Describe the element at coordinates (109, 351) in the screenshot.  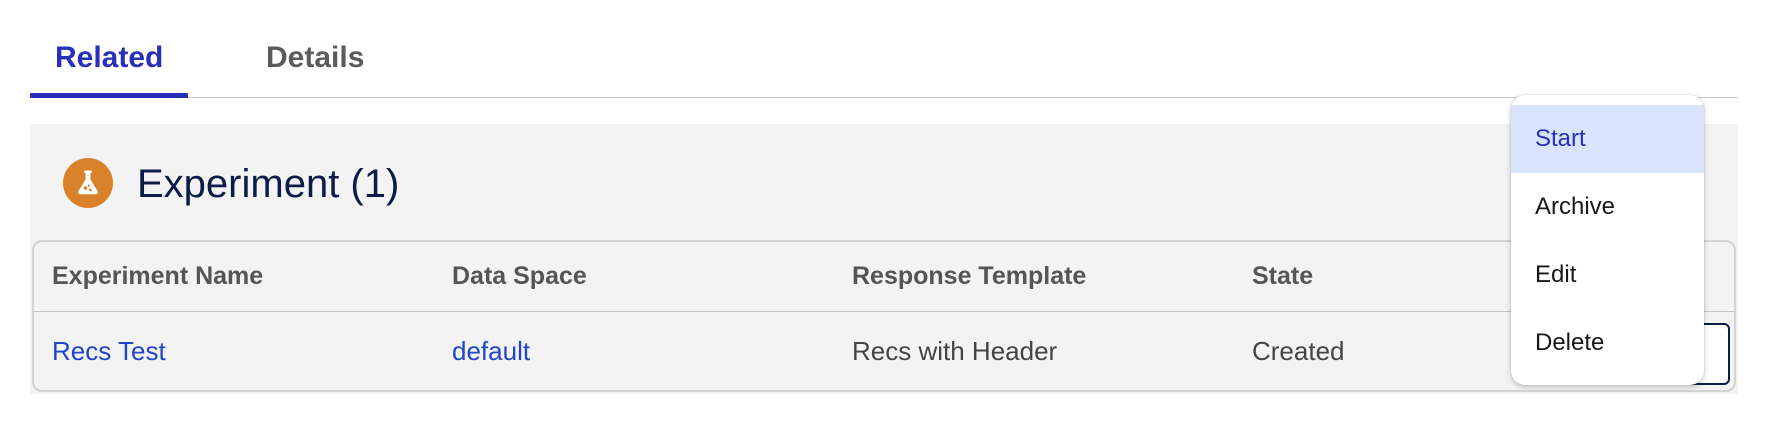
I see `experiment-name-link: Recs Test` at that location.